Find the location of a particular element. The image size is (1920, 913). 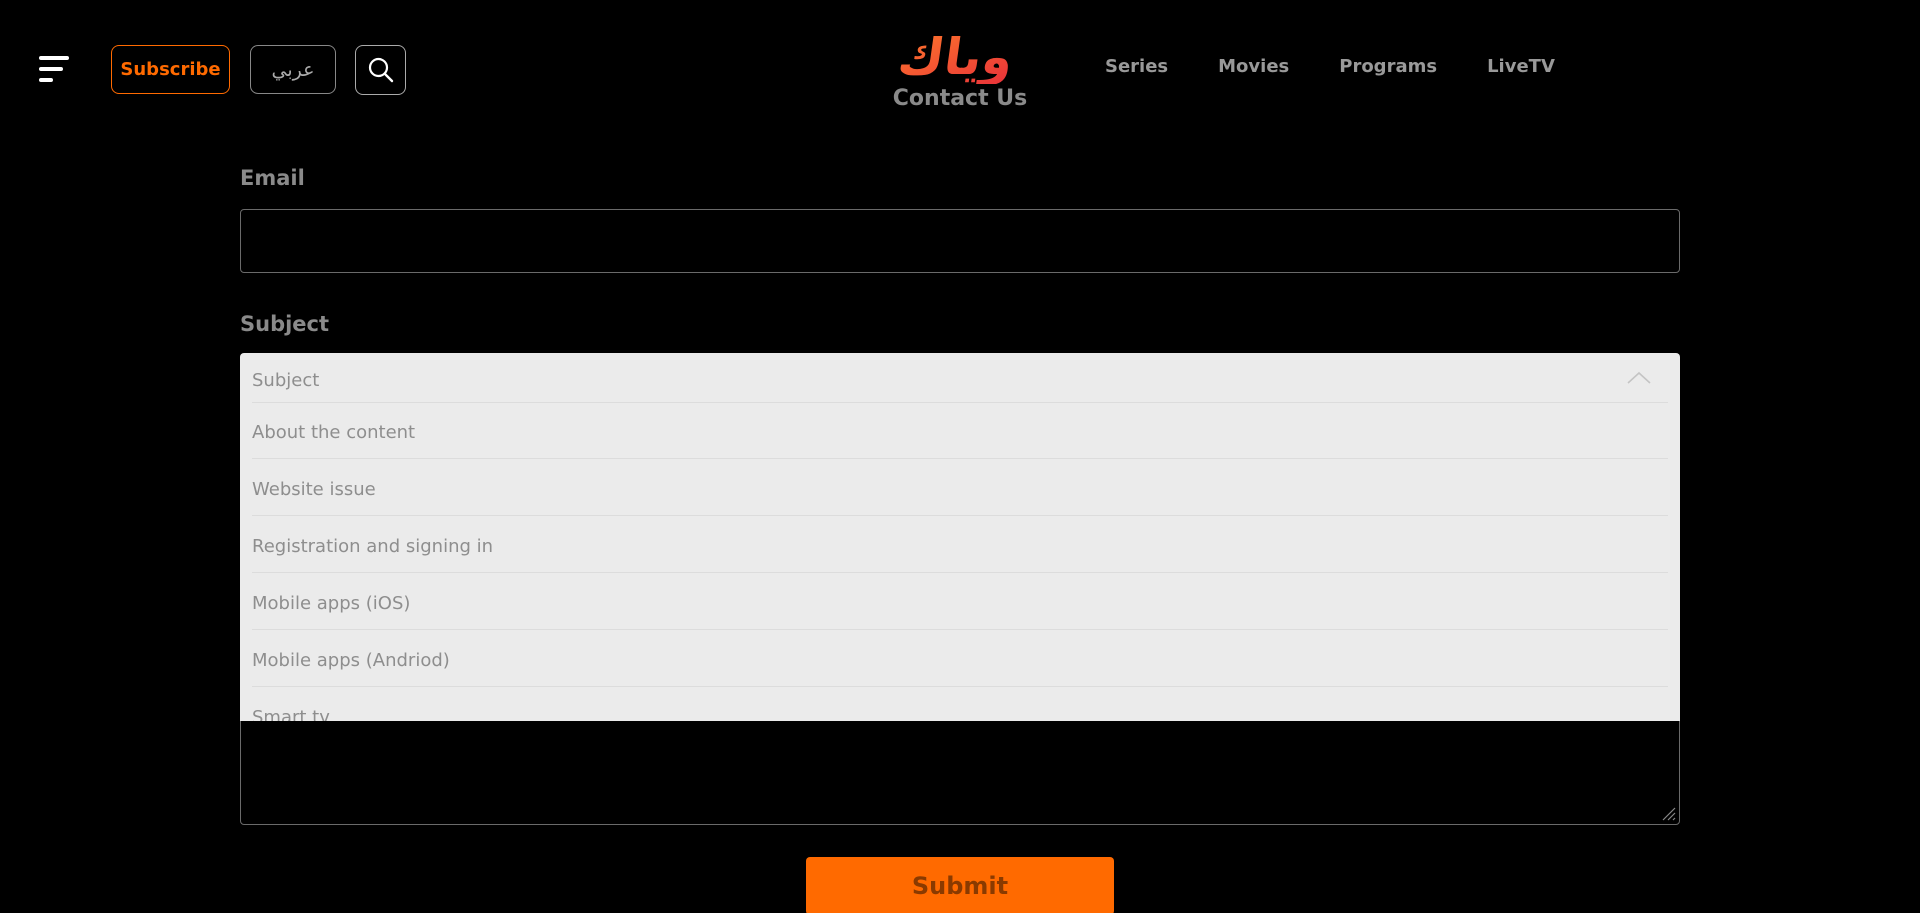

hamburger-menu-icon is located at coordinates (54, 69).